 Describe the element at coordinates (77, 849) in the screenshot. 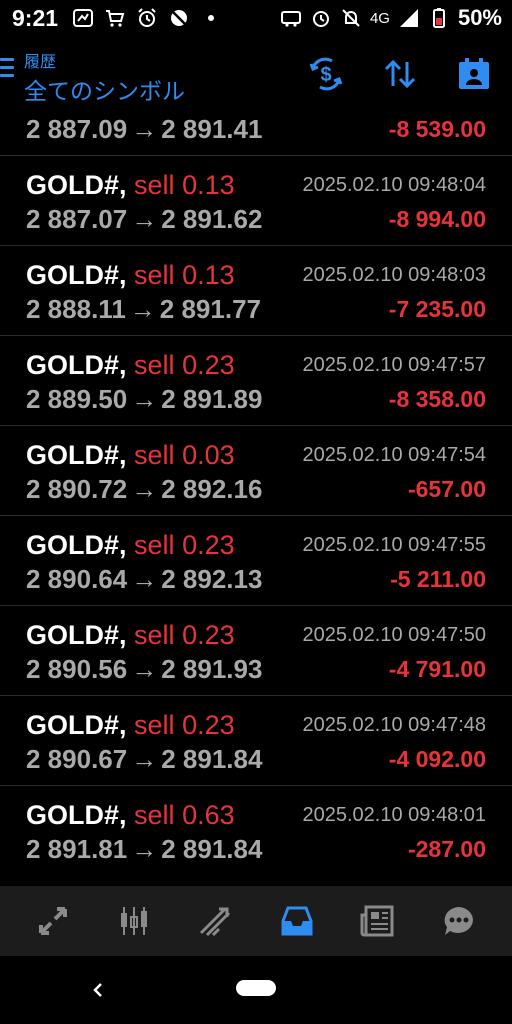

I see `open-price: 2 891.81` at that location.